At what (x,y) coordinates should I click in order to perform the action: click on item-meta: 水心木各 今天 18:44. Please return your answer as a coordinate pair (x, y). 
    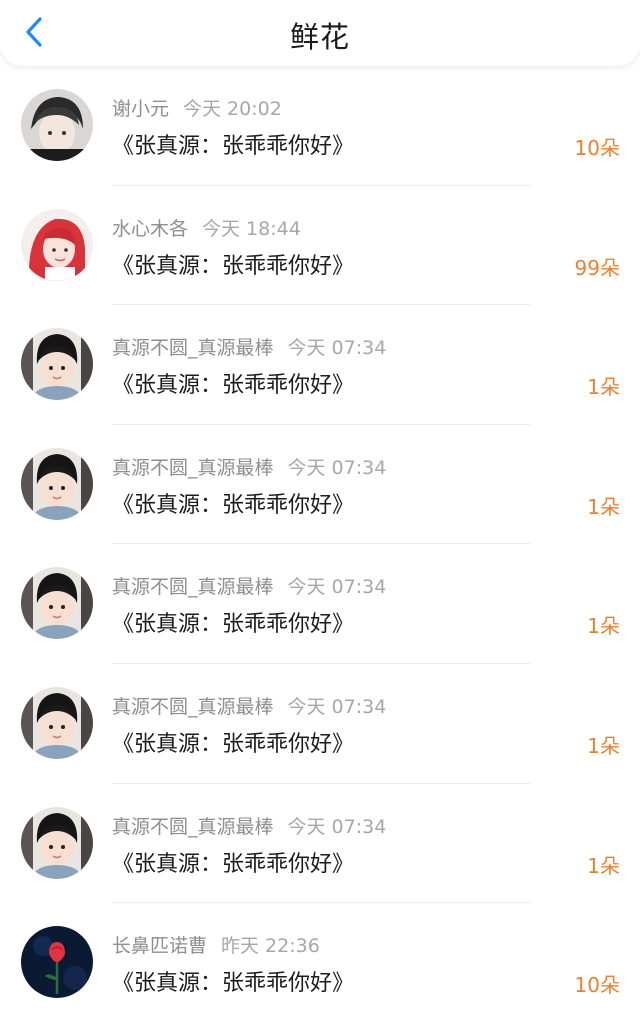
    Looking at the image, I should click on (206, 227).